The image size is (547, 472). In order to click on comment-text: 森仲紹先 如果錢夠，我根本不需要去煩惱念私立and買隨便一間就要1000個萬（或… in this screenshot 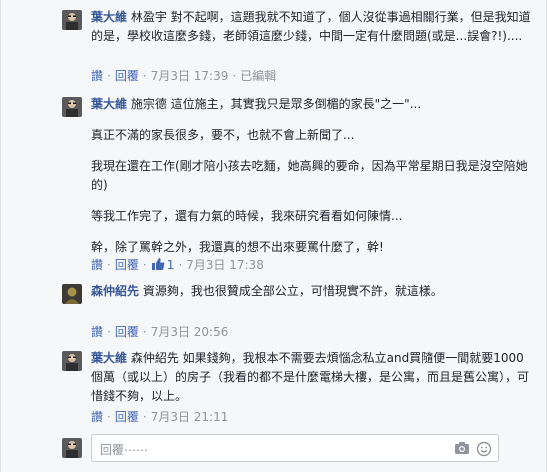, I will do `click(310, 377)`.